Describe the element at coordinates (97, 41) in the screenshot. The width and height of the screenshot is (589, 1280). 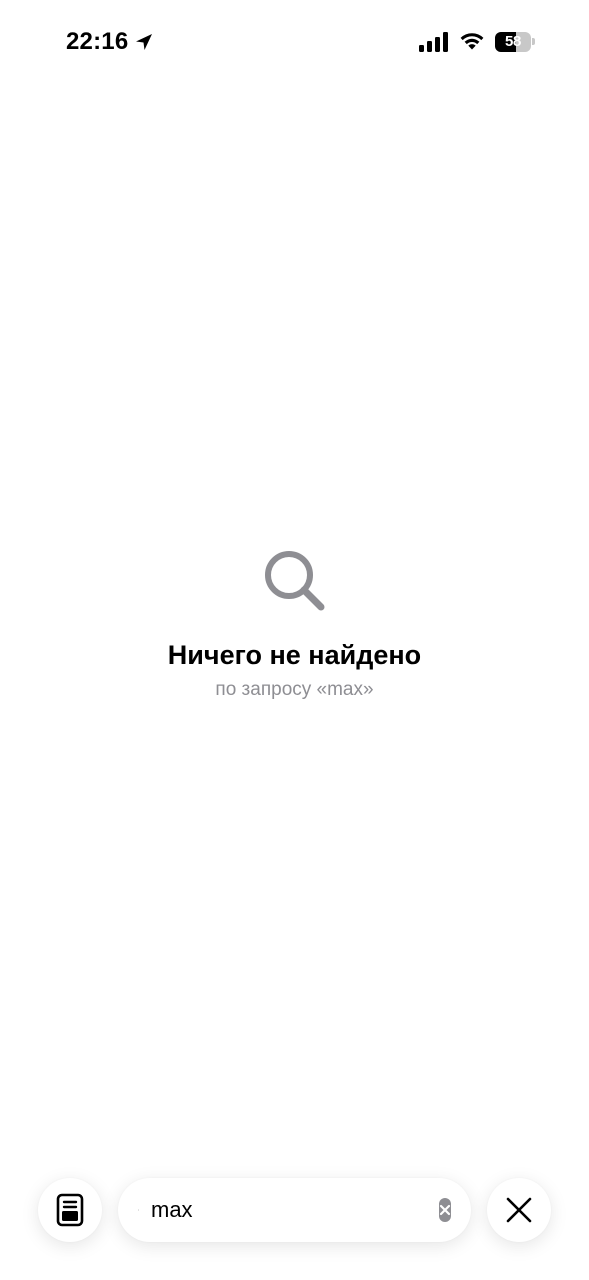
I see `status-time: 22:16` at that location.